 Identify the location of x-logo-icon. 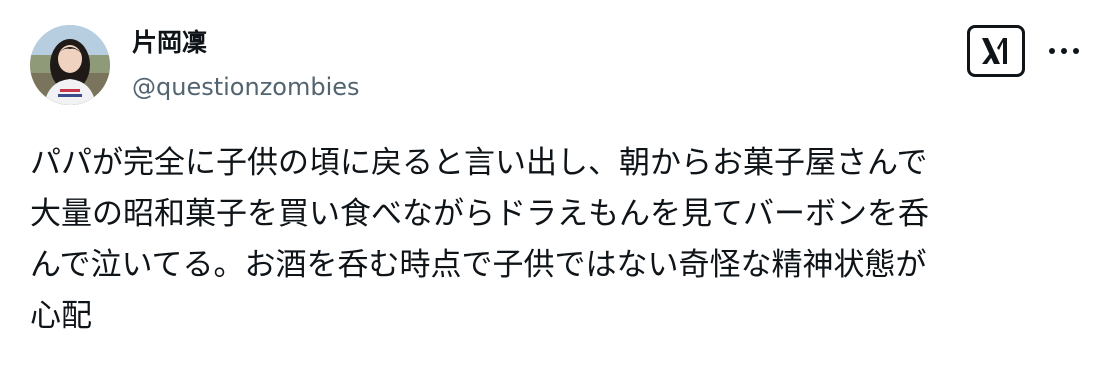
(996, 51).